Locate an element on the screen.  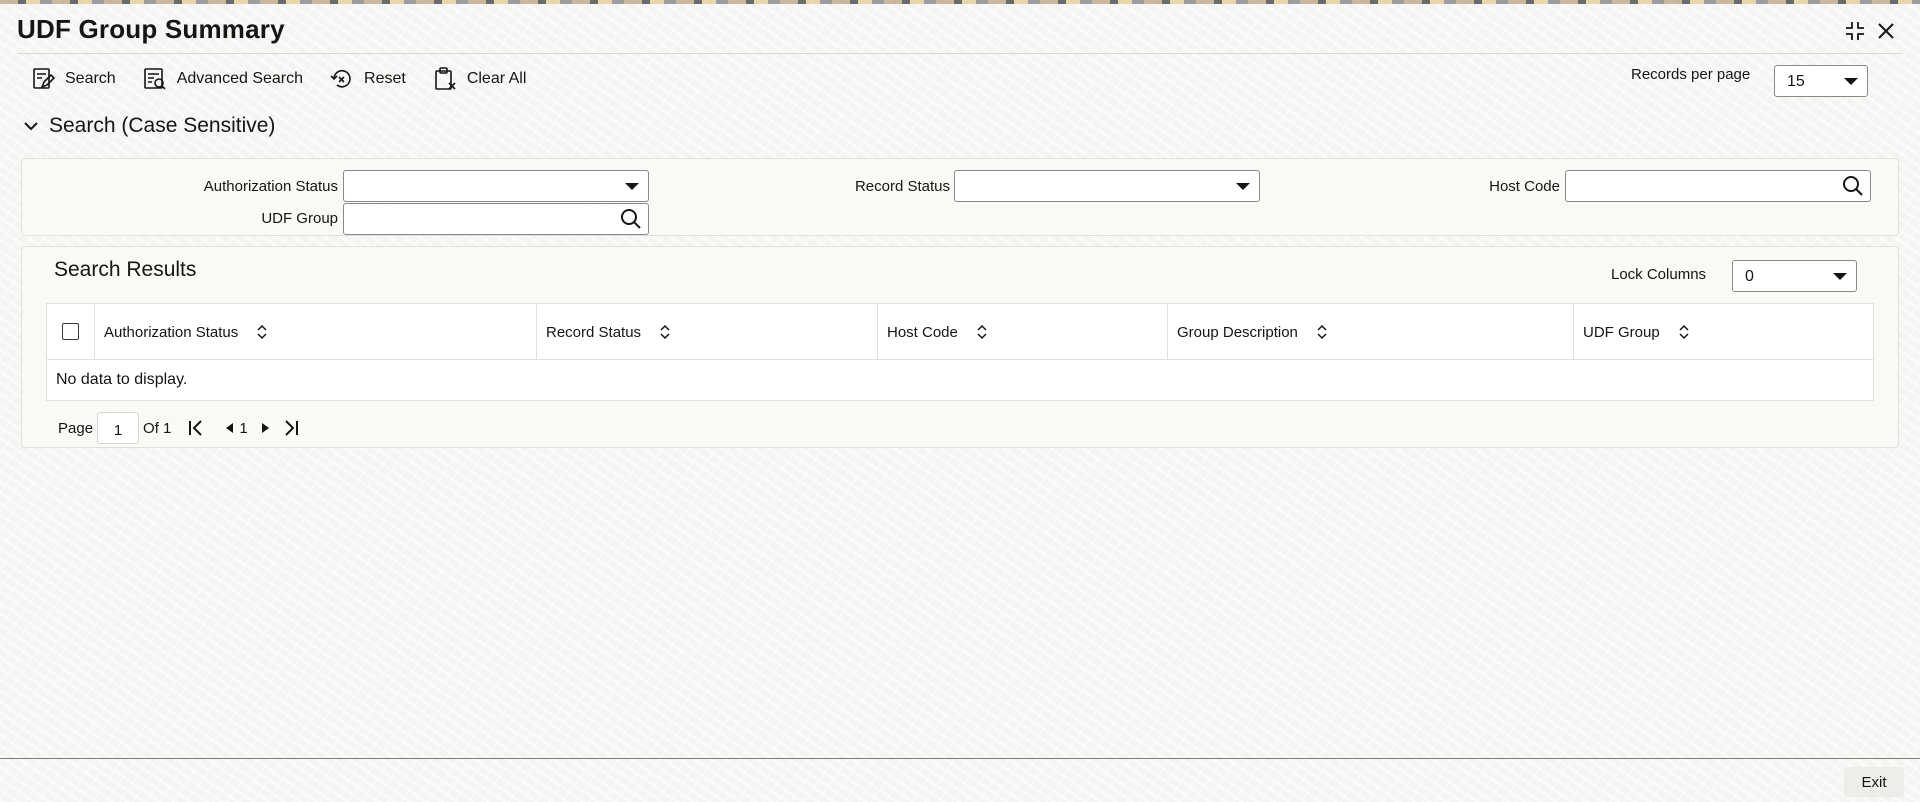
search-section-toggle: Search (Case Sensitive) is located at coordinates (148, 126).